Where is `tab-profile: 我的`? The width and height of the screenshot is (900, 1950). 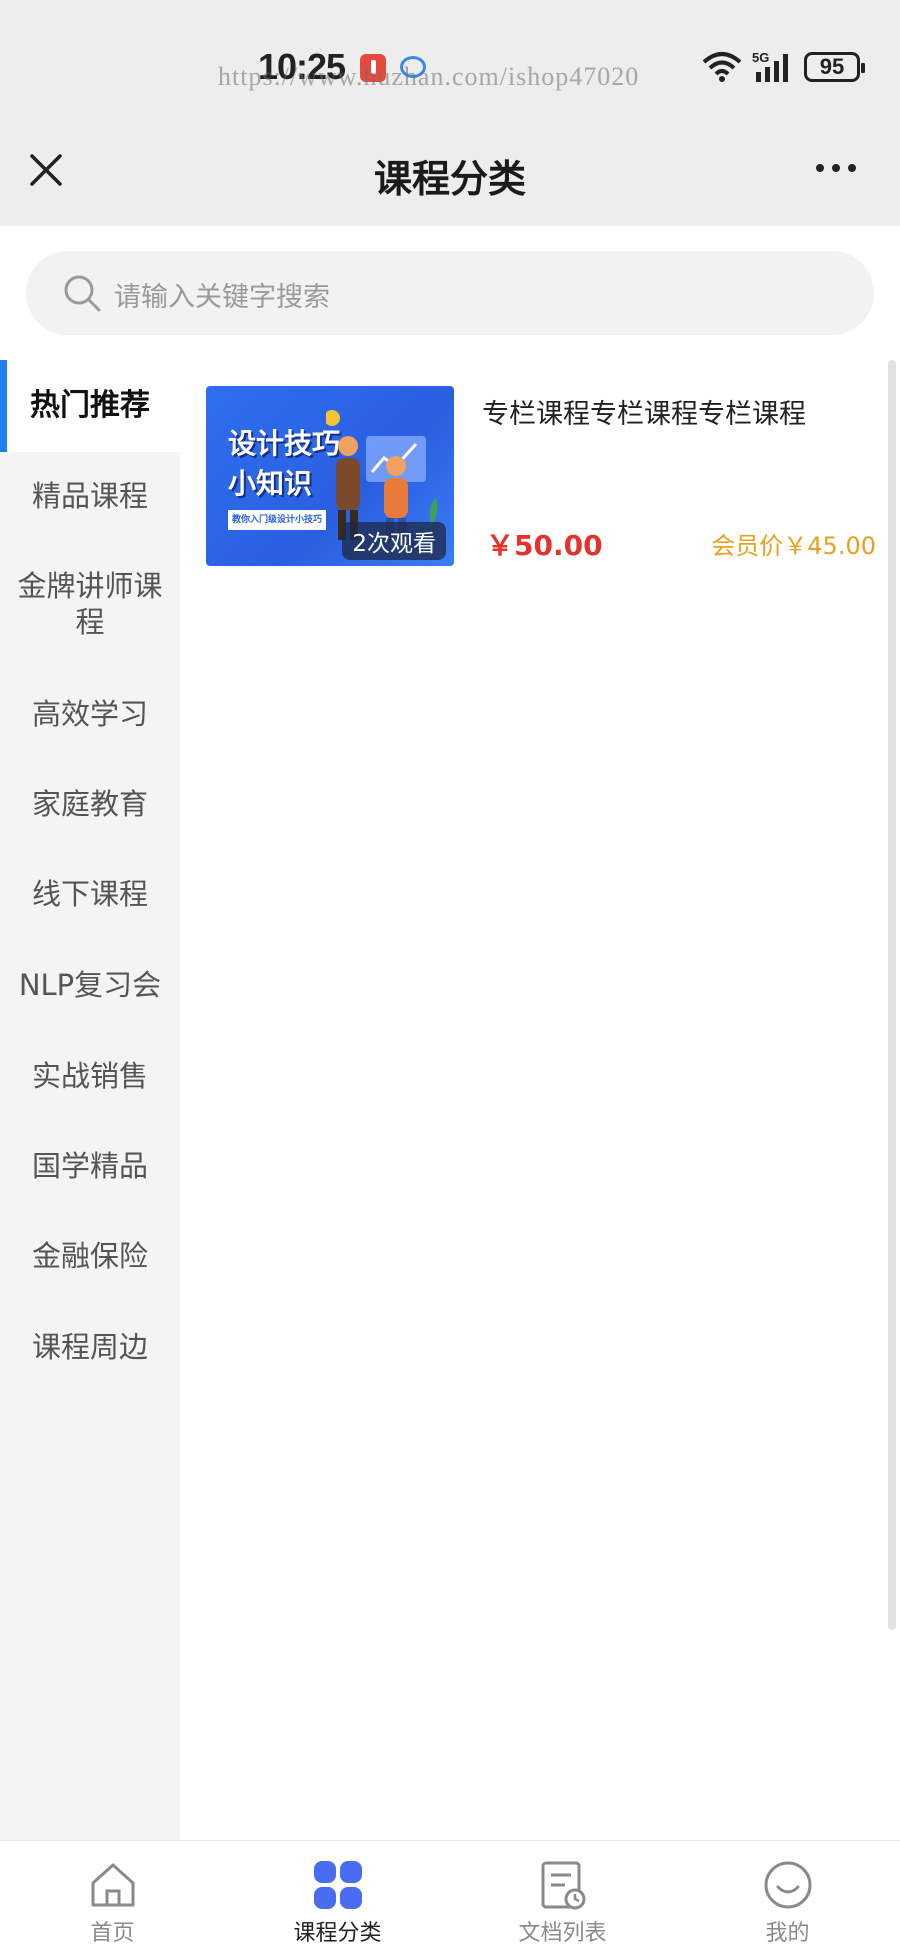
tab-profile: 我的 is located at coordinates (787, 1895).